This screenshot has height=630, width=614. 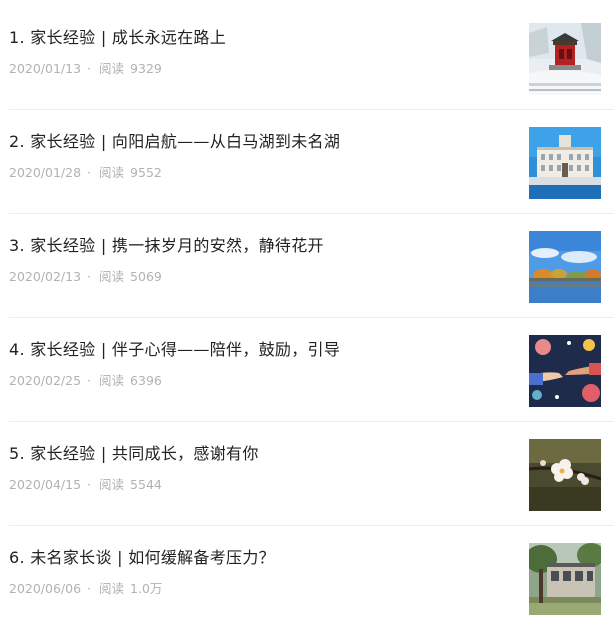 What do you see at coordinates (146, 276) in the screenshot?
I see `view-count: 5069` at bounding box center [146, 276].